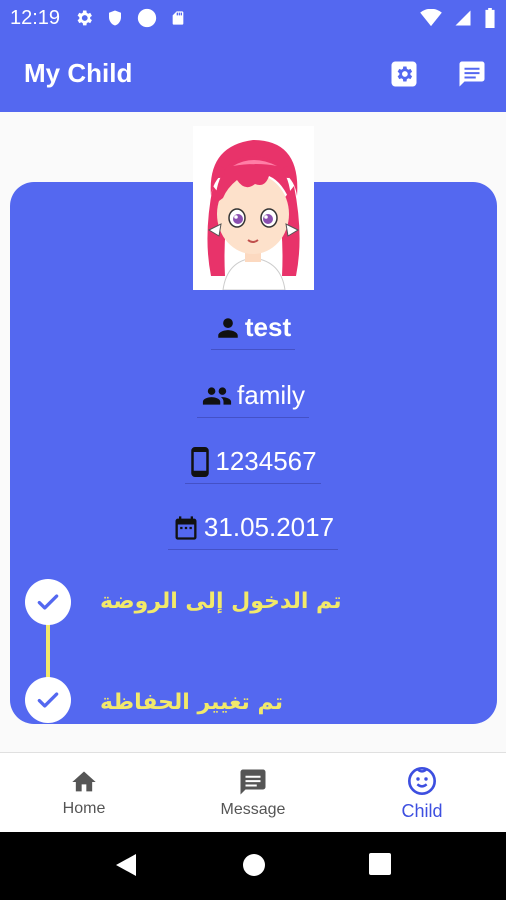  What do you see at coordinates (431, 18) in the screenshot?
I see `wifi-icon` at bounding box center [431, 18].